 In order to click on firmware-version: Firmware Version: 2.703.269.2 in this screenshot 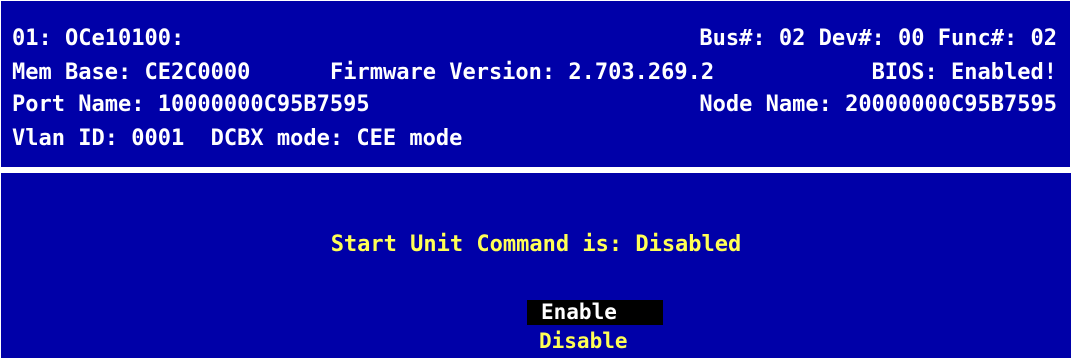, I will do `click(522, 72)`.